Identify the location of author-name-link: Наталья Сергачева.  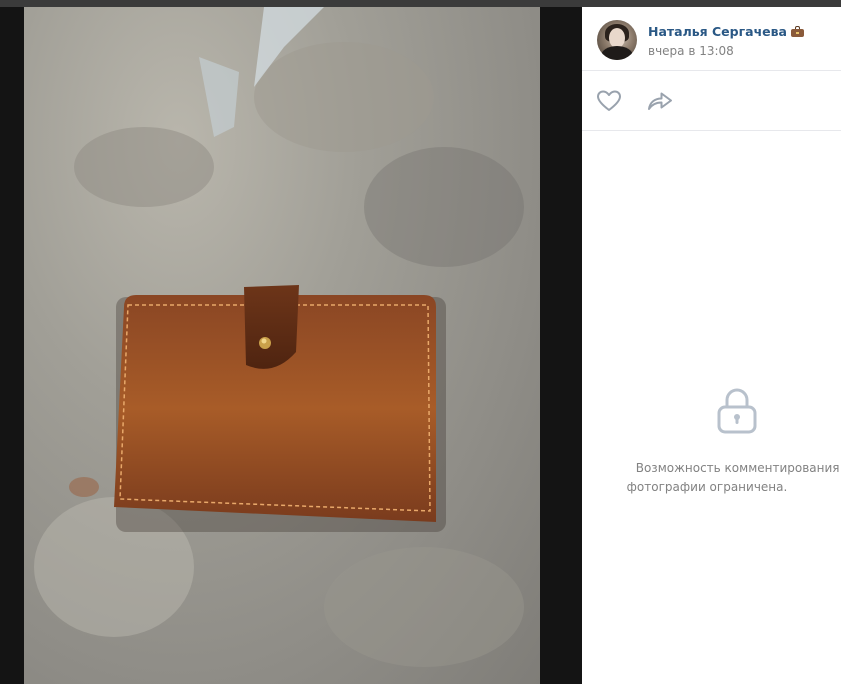
(717, 31).